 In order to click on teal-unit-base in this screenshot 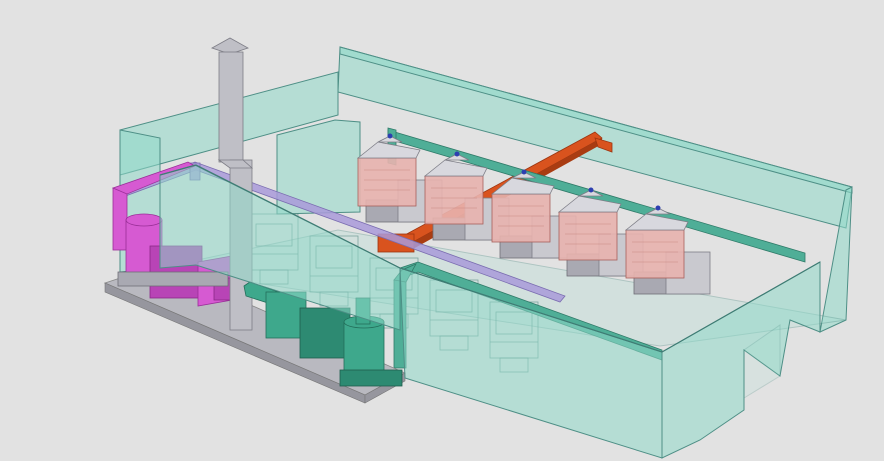, I will do `click(371, 378)`.